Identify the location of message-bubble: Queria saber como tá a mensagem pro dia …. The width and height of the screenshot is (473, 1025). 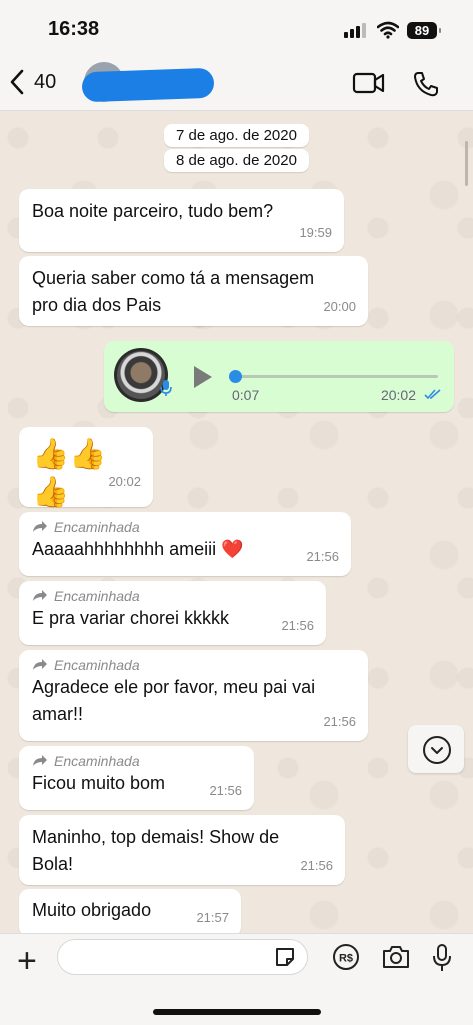
(193, 291).